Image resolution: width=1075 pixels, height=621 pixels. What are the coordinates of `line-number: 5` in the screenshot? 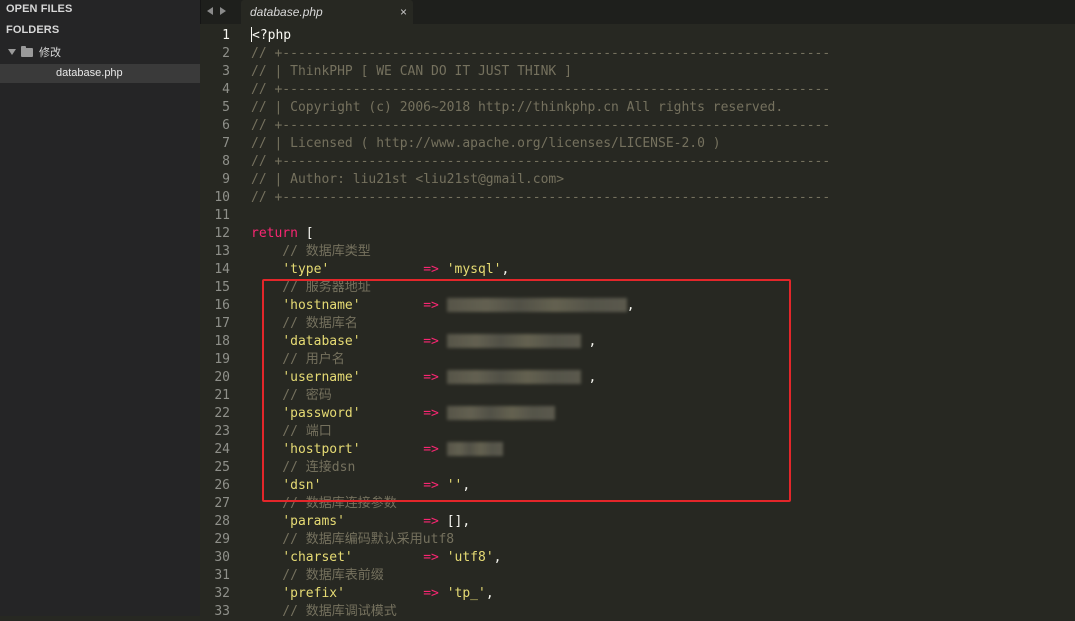 It's located at (226, 107).